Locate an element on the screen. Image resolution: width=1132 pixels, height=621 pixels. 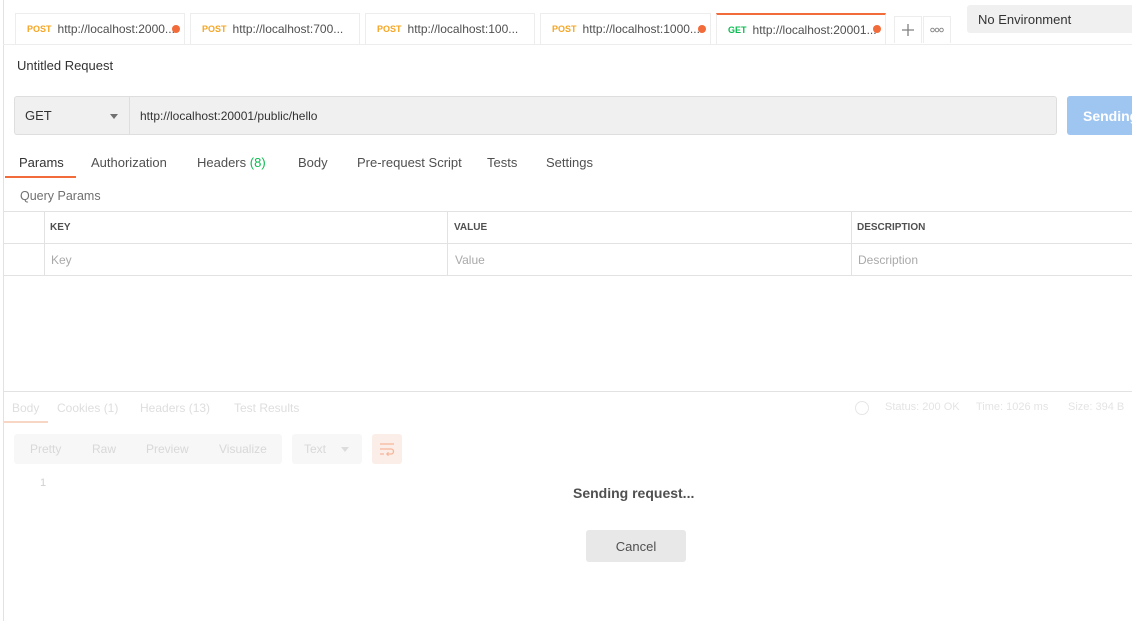
environment-select: No Environment is located at coordinates (1049, 19).